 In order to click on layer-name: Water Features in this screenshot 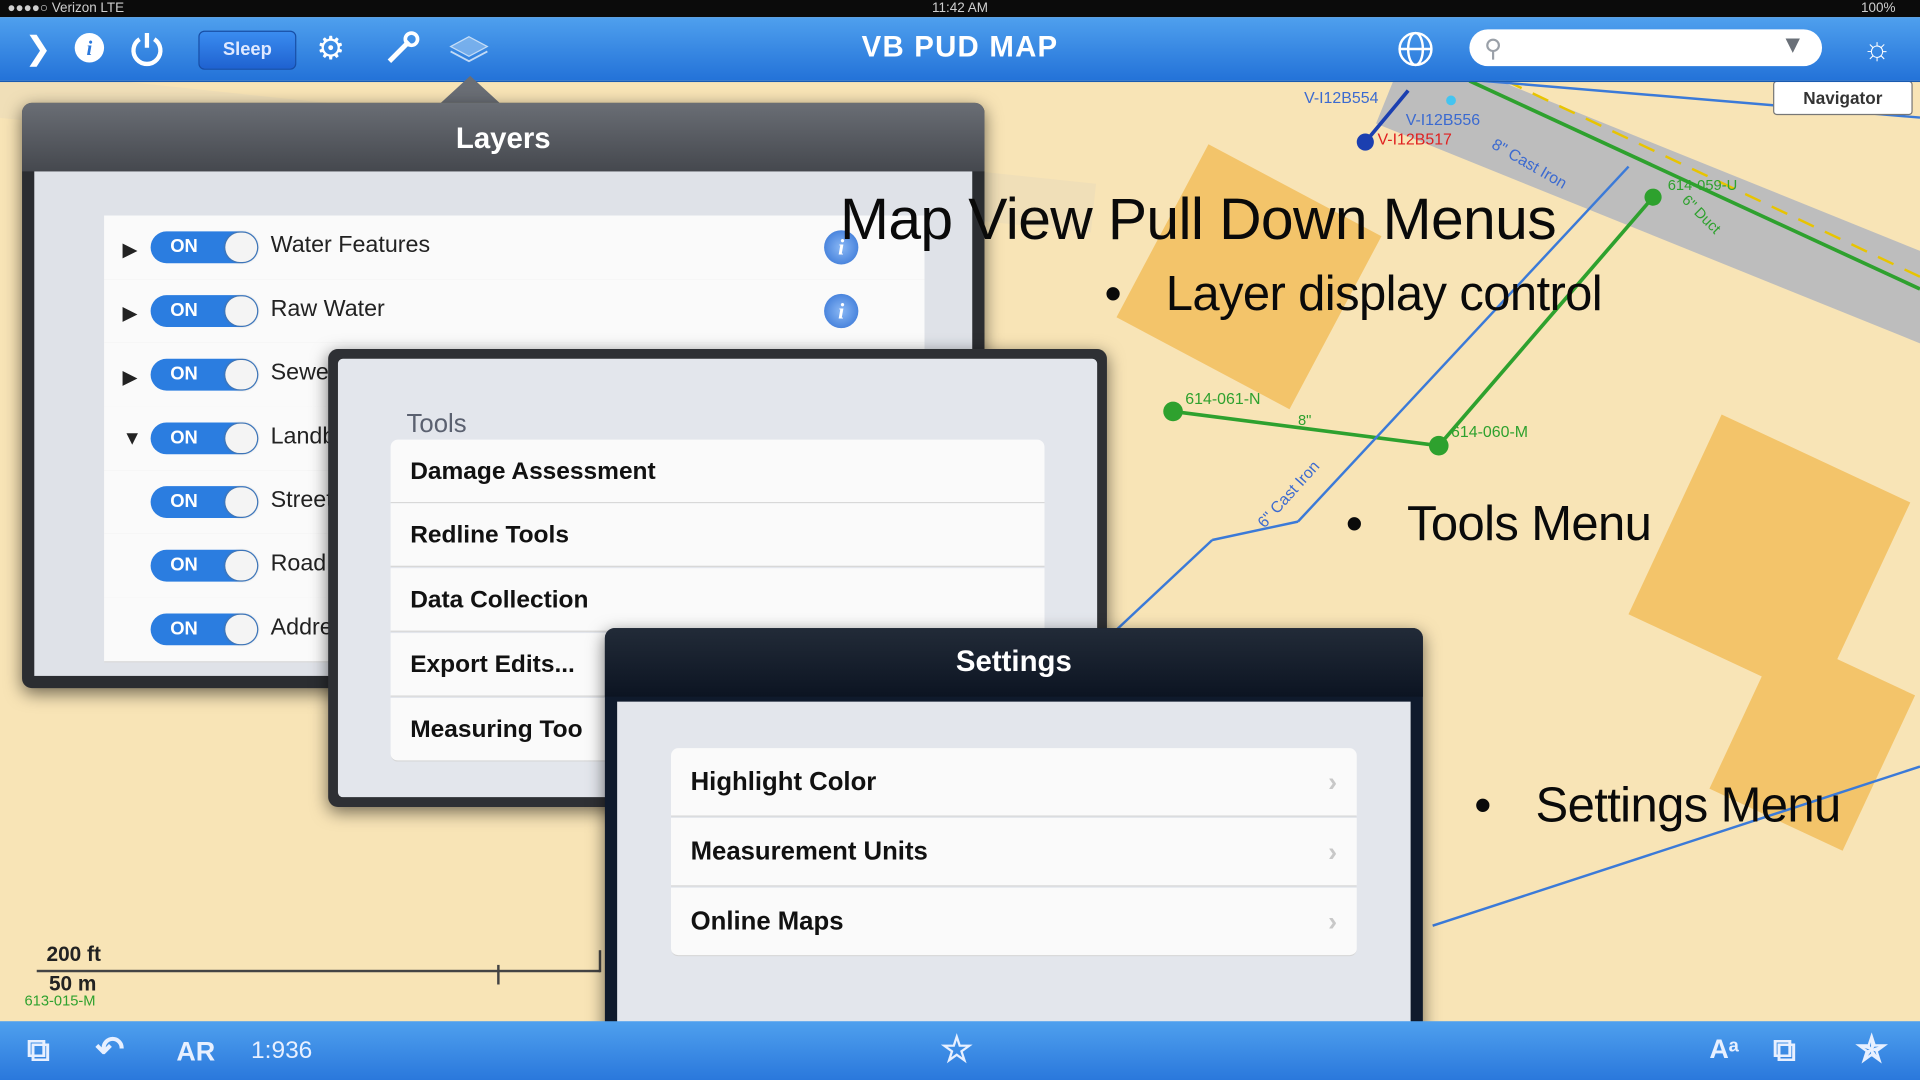, I will do `click(350, 245)`.